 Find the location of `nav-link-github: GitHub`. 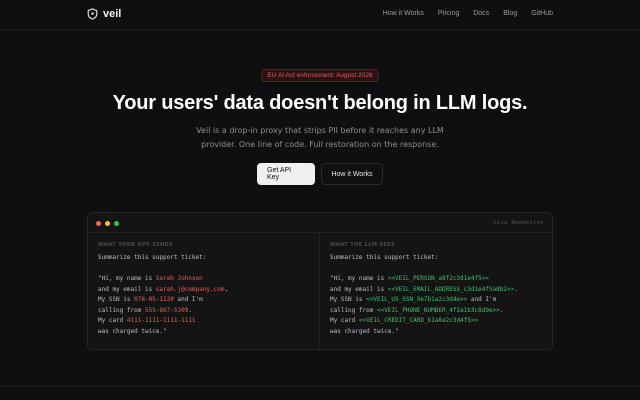

nav-link-github: GitHub is located at coordinates (542, 13).